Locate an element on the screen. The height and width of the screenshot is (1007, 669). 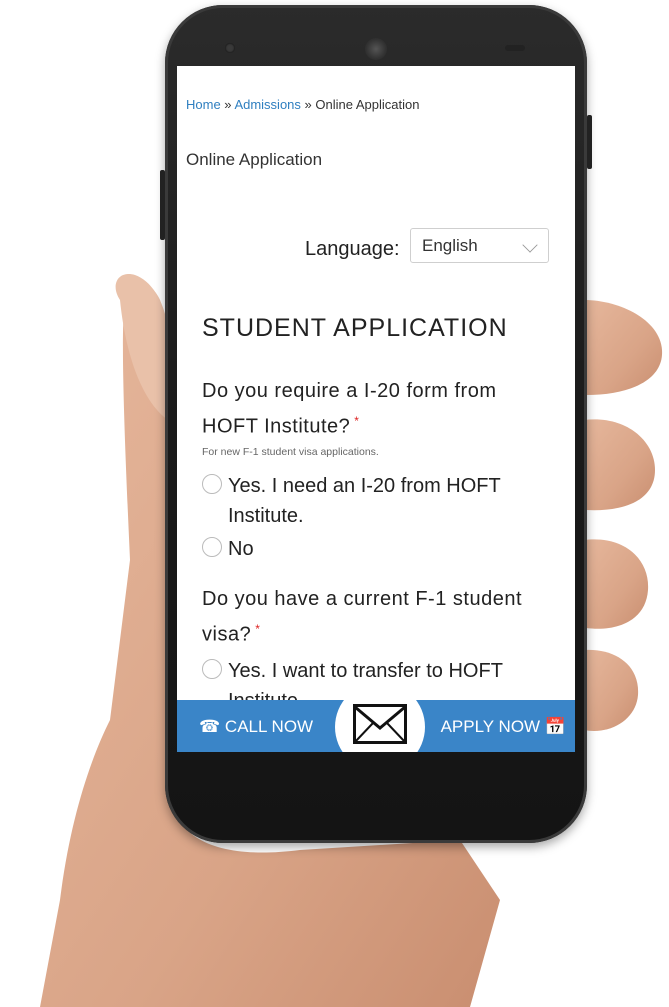
breadcrumb-home-link: Home is located at coordinates (203, 104).